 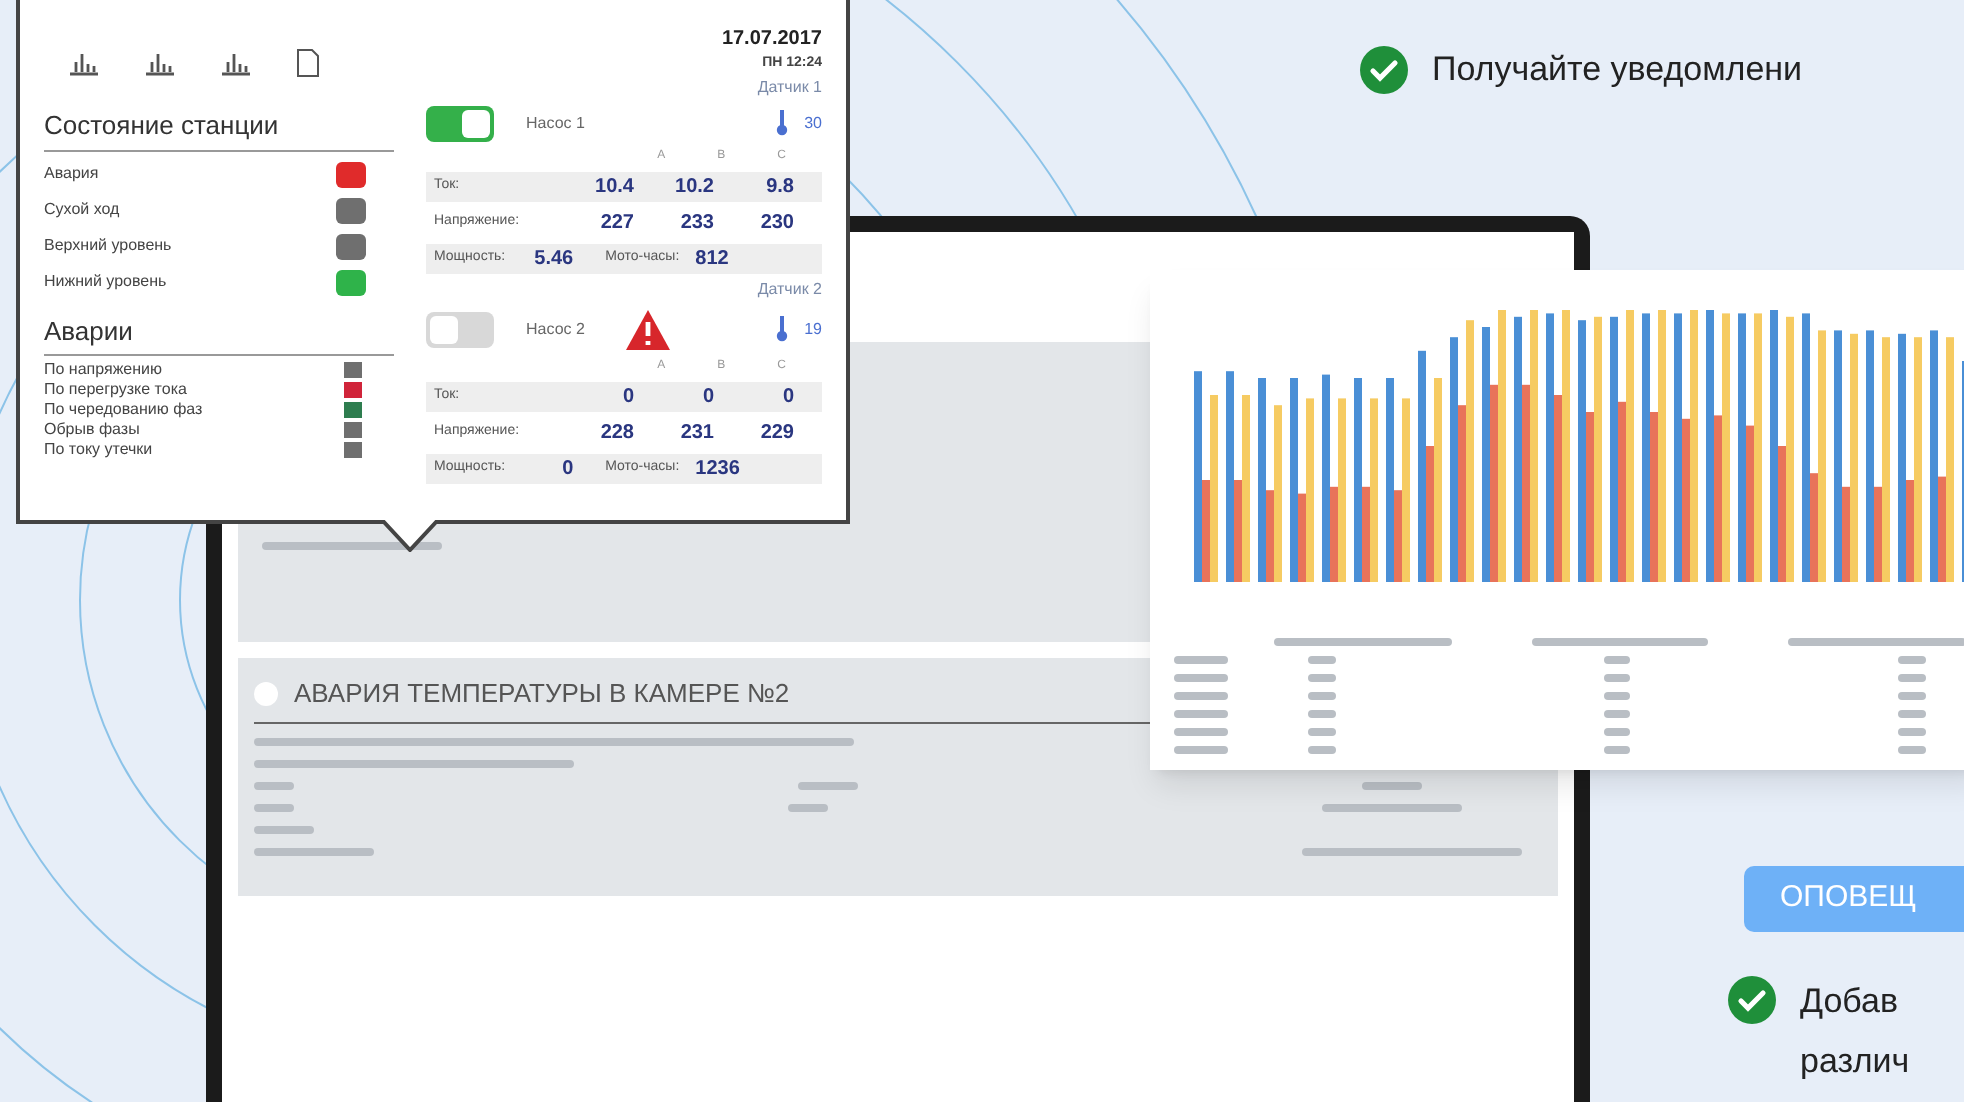 What do you see at coordinates (1617, 70) in the screenshot?
I see `feature-text: Получайте уведомлени` at bounding box center [1617, 70].